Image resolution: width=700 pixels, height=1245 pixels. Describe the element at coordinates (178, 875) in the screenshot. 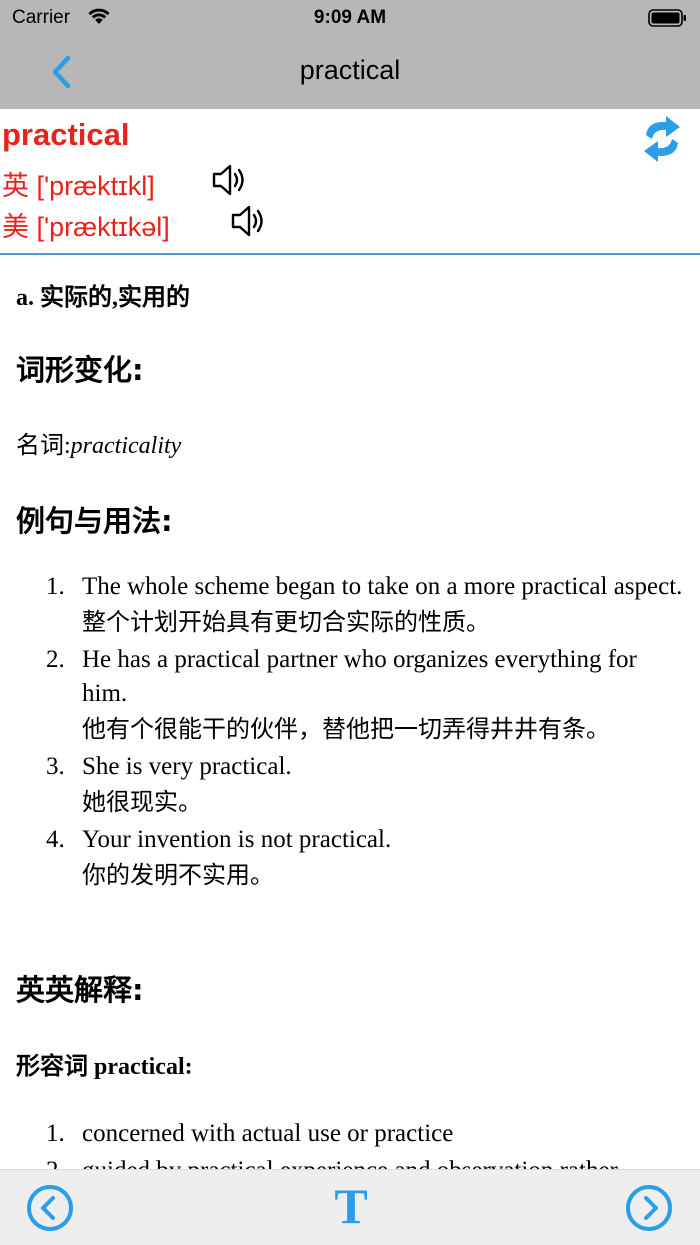

I see `example-chinese: 你的发明不实用。` at that location.